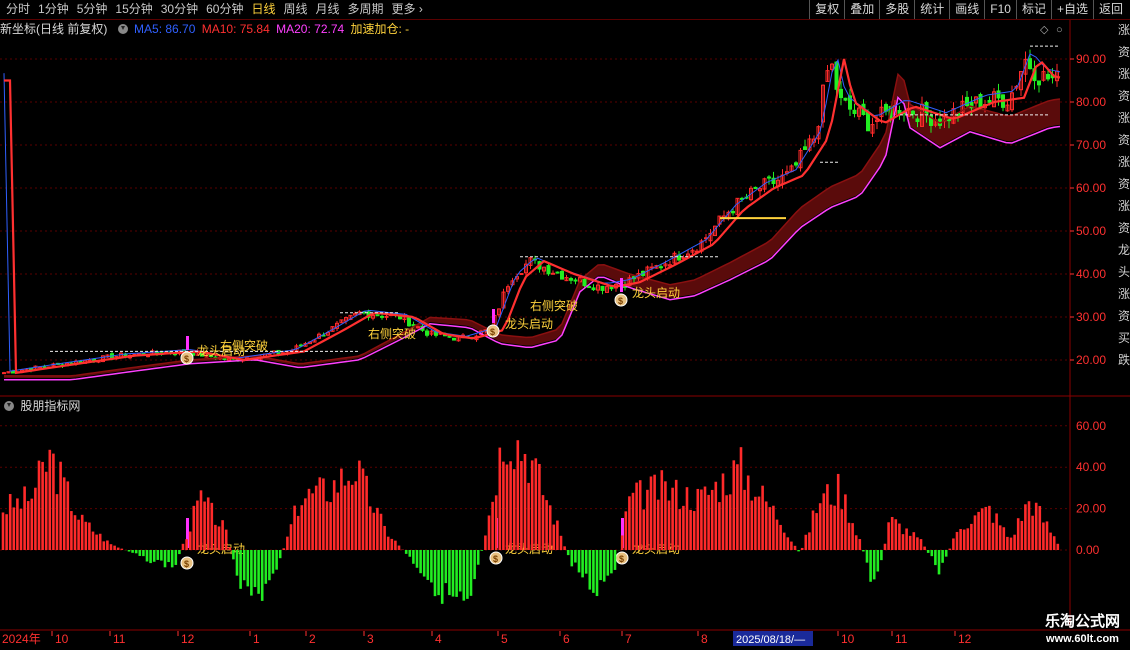 This screenshot has height=650, width=1130. I want to click on chevron-down-icon, so click(9, 406).